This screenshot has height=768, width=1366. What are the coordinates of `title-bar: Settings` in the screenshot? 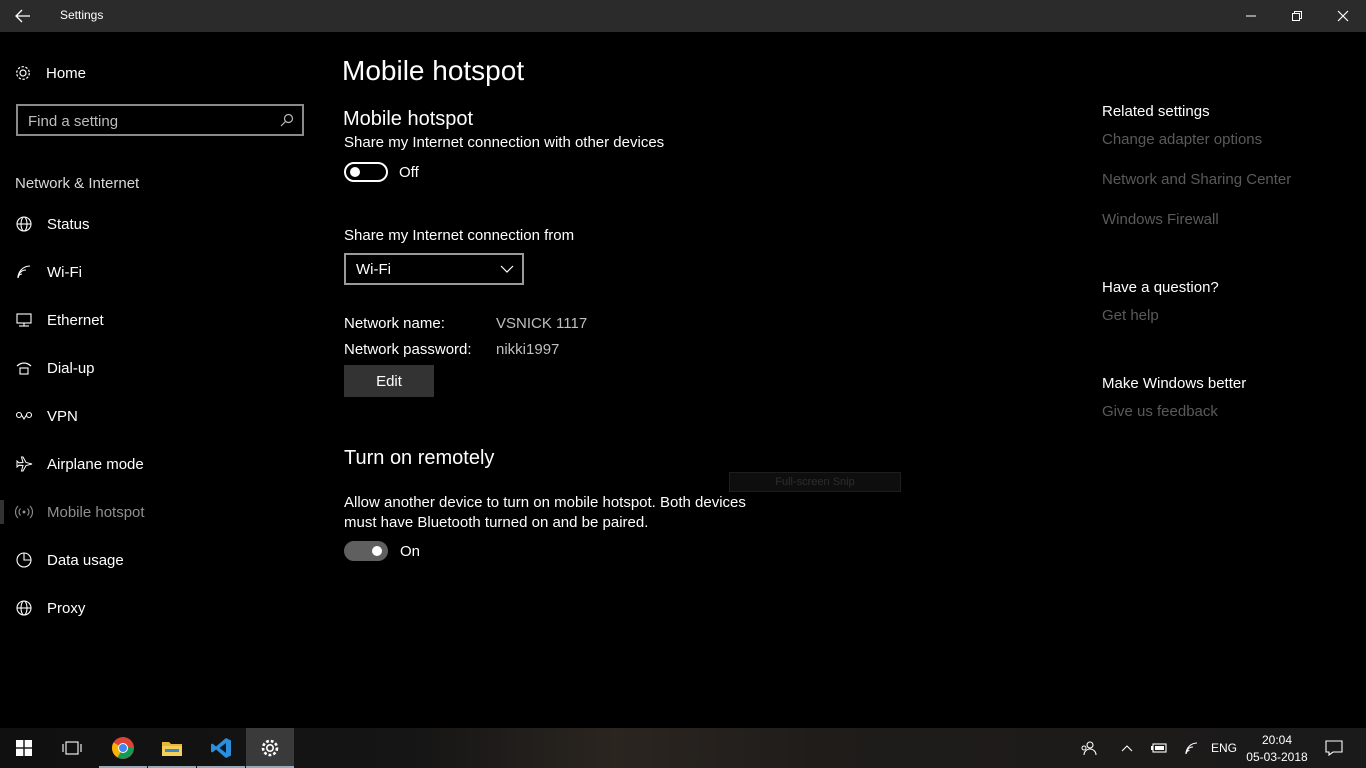 It's located at (683, 16).